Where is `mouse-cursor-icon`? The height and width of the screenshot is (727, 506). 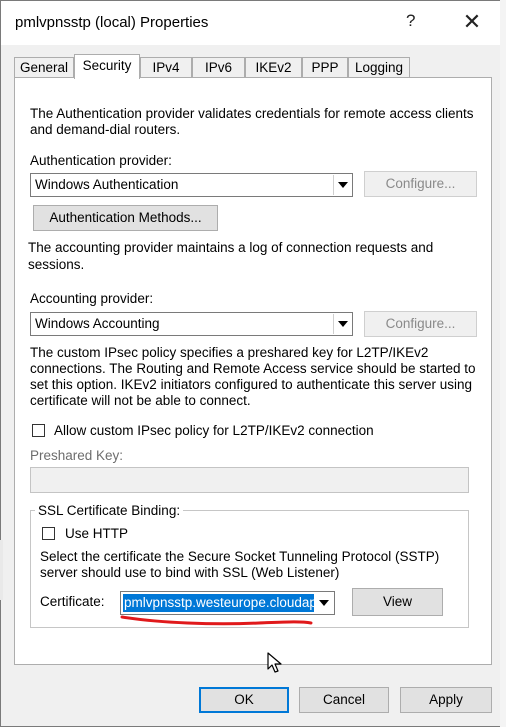 mouse-cursor-icon is located at coordinates (274, 662).